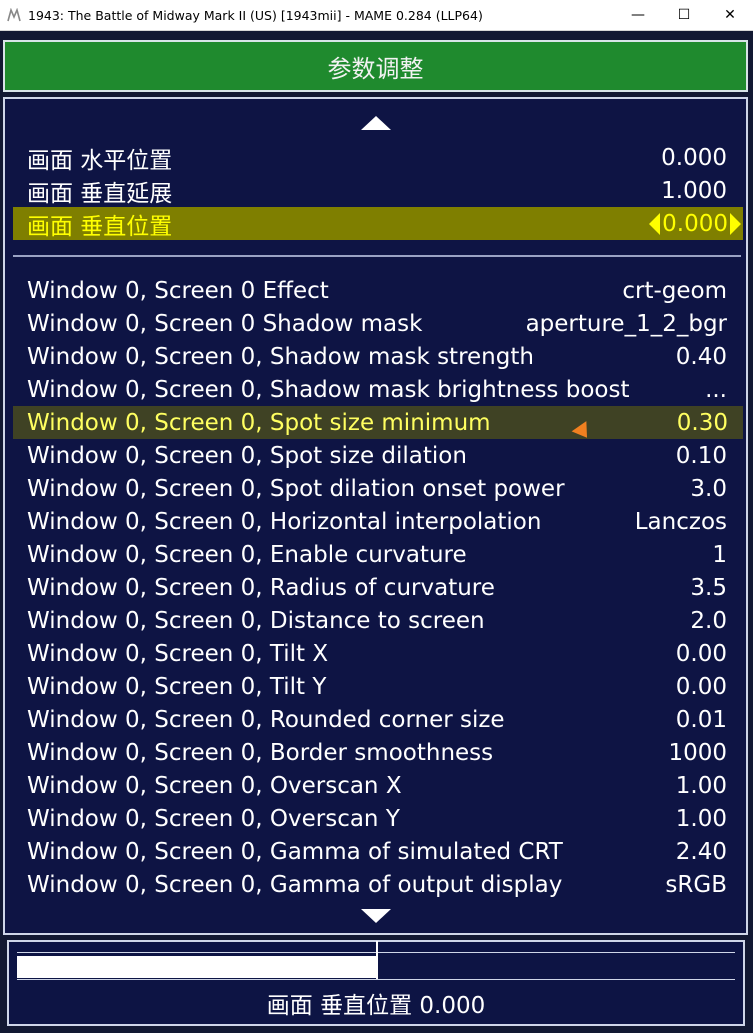  Describe the element at coordinates (701, 356) in the screenshot. I see `menu-item-value: 0.40` at that location.